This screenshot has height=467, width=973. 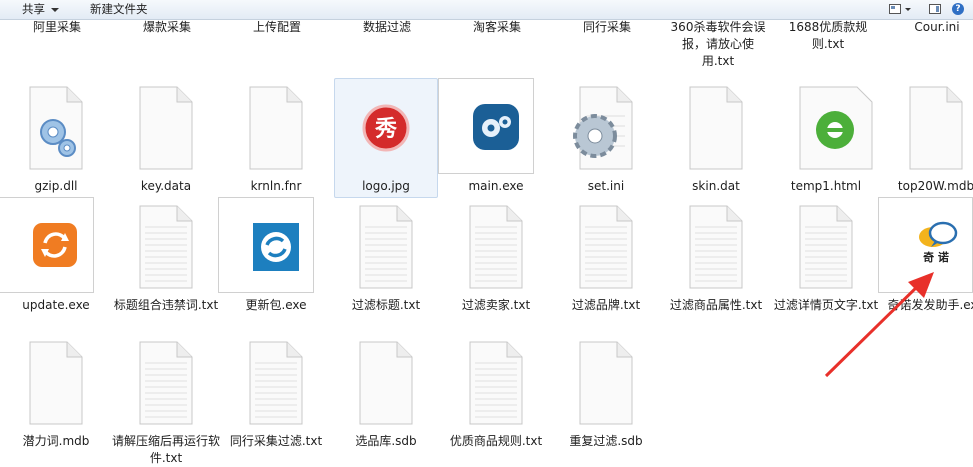 I want to click on file-label: 同行采集, so click(x=607, y=27).